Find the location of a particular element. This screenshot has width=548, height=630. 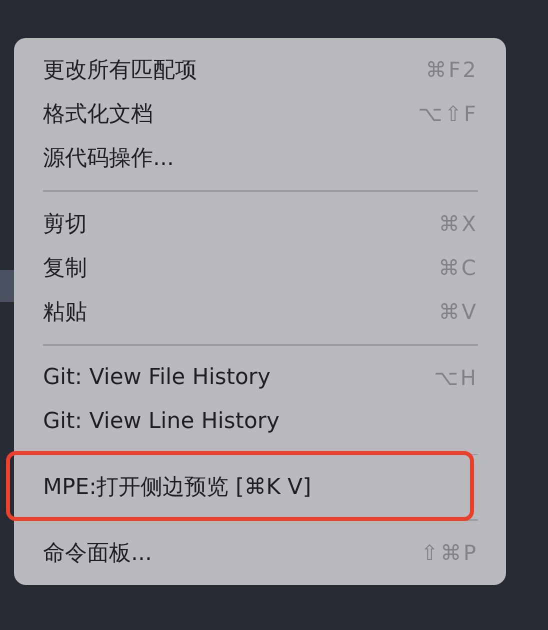

menu-item-label: 更改所有匹配项 is located at coordinates (120, 71).